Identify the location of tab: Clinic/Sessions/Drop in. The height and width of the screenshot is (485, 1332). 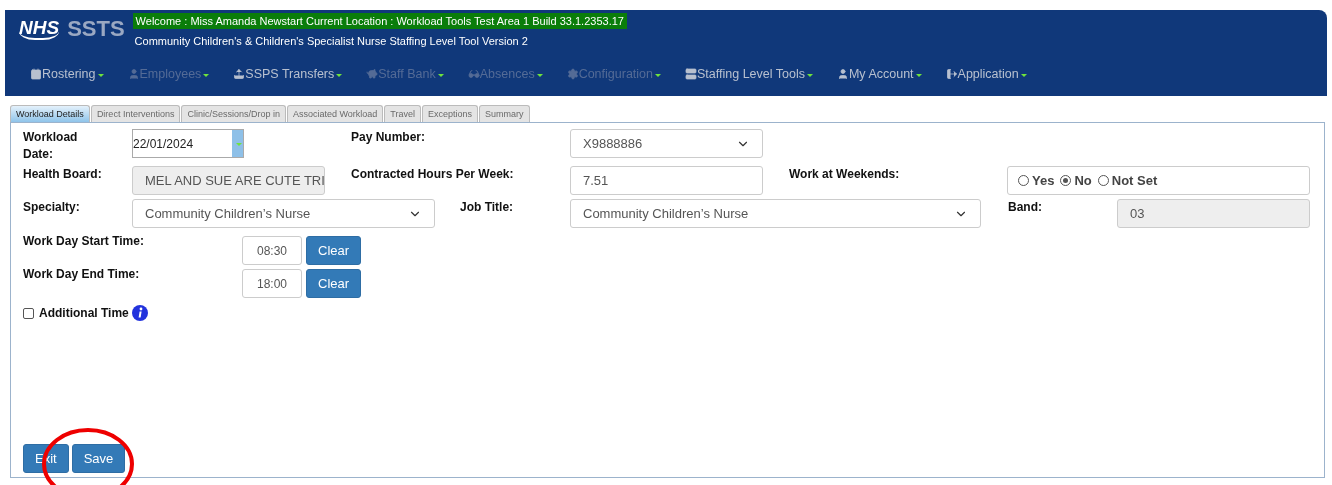
(233, 113).